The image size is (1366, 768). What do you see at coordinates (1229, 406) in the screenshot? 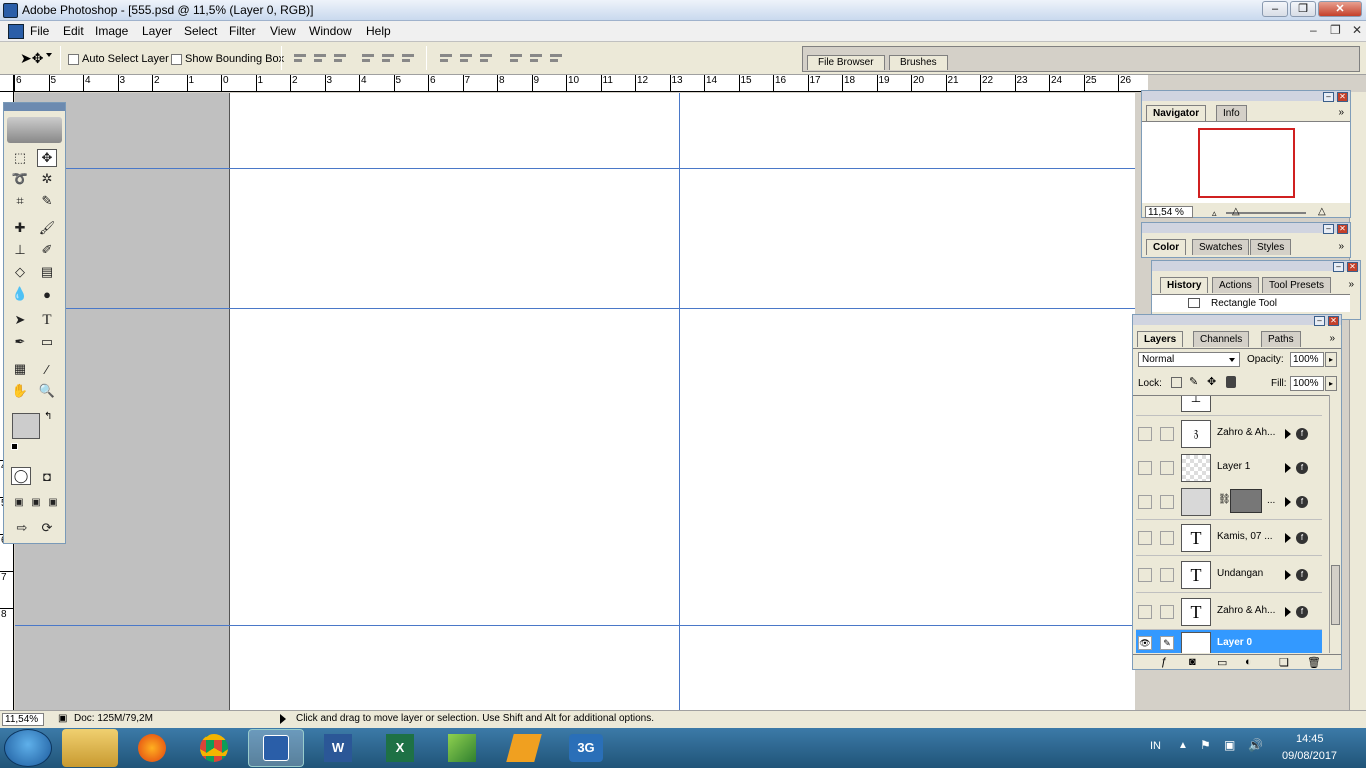
I see `layer-row: ⊥` at bounding box center [1229, 406].